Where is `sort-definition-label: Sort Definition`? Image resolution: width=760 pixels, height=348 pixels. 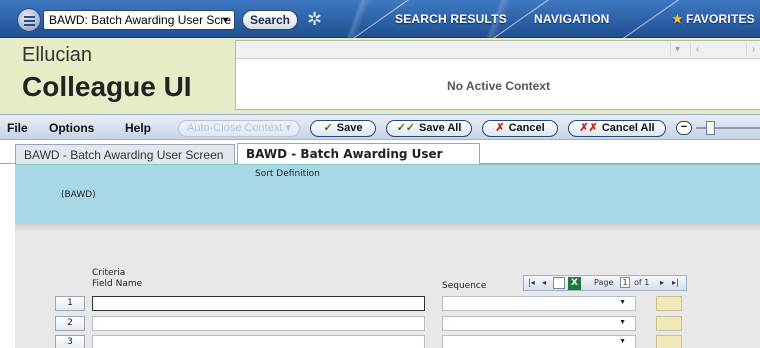
sort-definition-label: Sort Definition is located at coordinates (287, 174).